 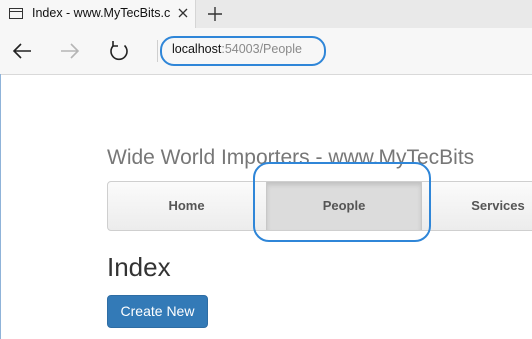 I want to click on browser-tab: Index - www.MyTecBits.c, so click(x=98, y=14).